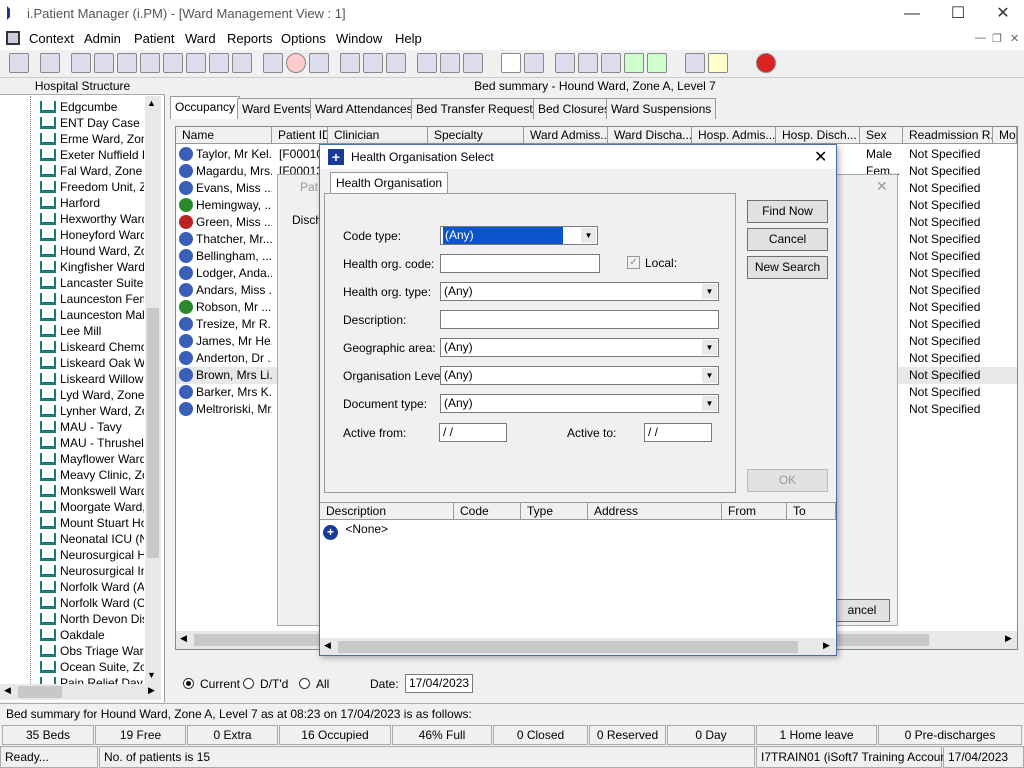  Describe the element at coordinates (568, 647) in the screenshot. I see `results-hscroll-thumb` at that location.